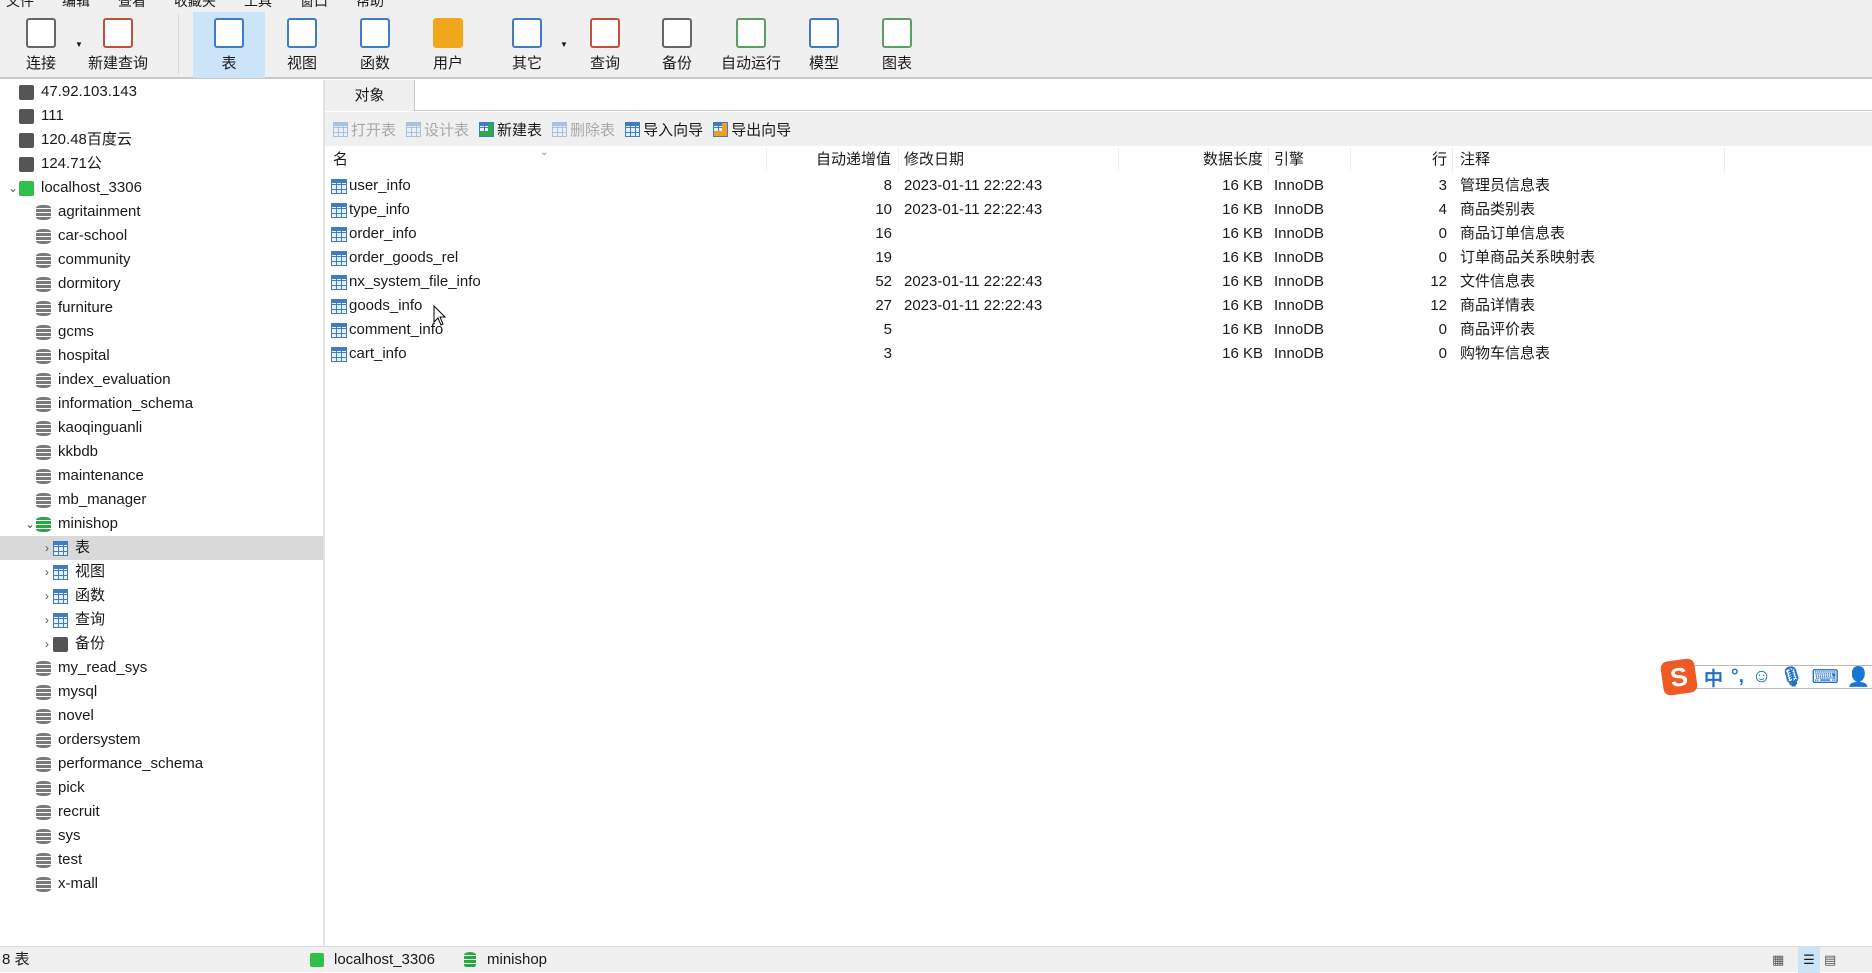 The image size is (1872, 973). What do you see at coordinates (118, 45) in the screenshot?
I see `toolbar-button-new-query: 新建查询` at bounding box center [118, 45].